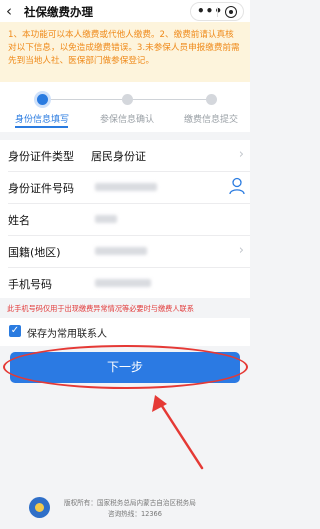 The width and height of the screenshot is (320, 529). I want to click on miniapp-capsule: •••, so click(217, 11).